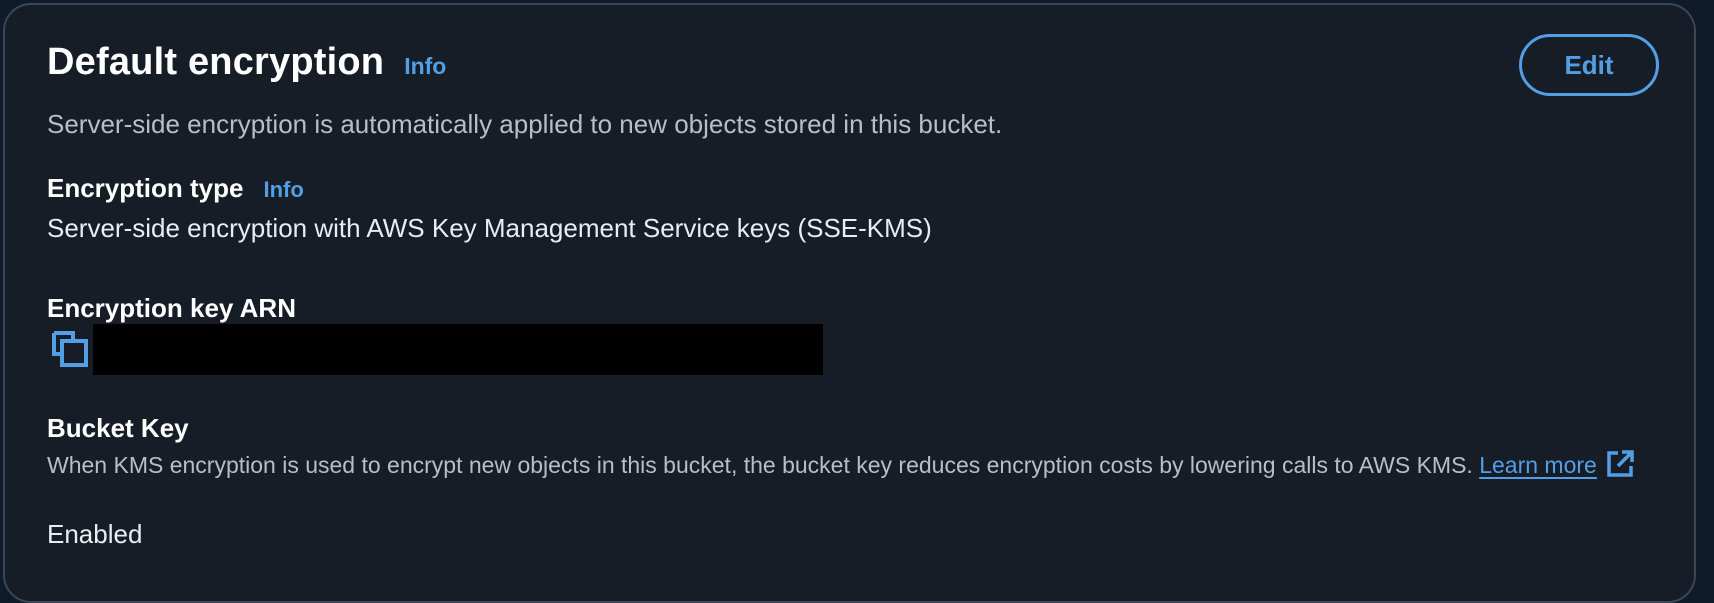 Image resolution: width=1714 pixels, height=603 pixels. Describe the element at coordinates (95, 534) in the screenshot. I see `bucket-key-value: Enabled` at that location.